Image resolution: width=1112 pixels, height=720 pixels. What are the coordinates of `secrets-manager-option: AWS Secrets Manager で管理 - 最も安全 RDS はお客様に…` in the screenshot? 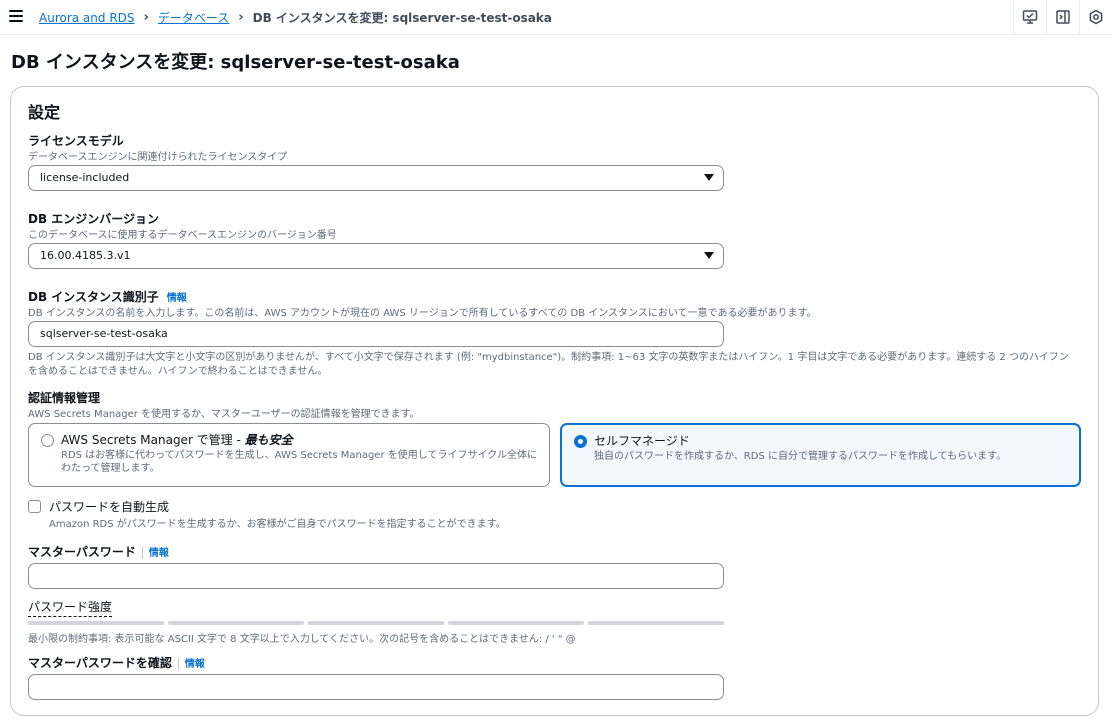 It's located at (289, 455).